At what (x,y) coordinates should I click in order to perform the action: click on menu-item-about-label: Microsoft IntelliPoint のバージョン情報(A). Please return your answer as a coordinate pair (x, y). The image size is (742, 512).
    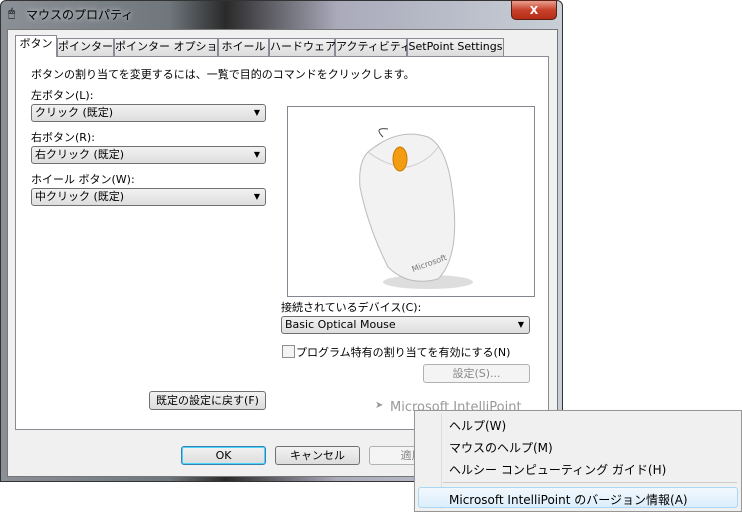
    Looking at the image, I should click on (568, 500).